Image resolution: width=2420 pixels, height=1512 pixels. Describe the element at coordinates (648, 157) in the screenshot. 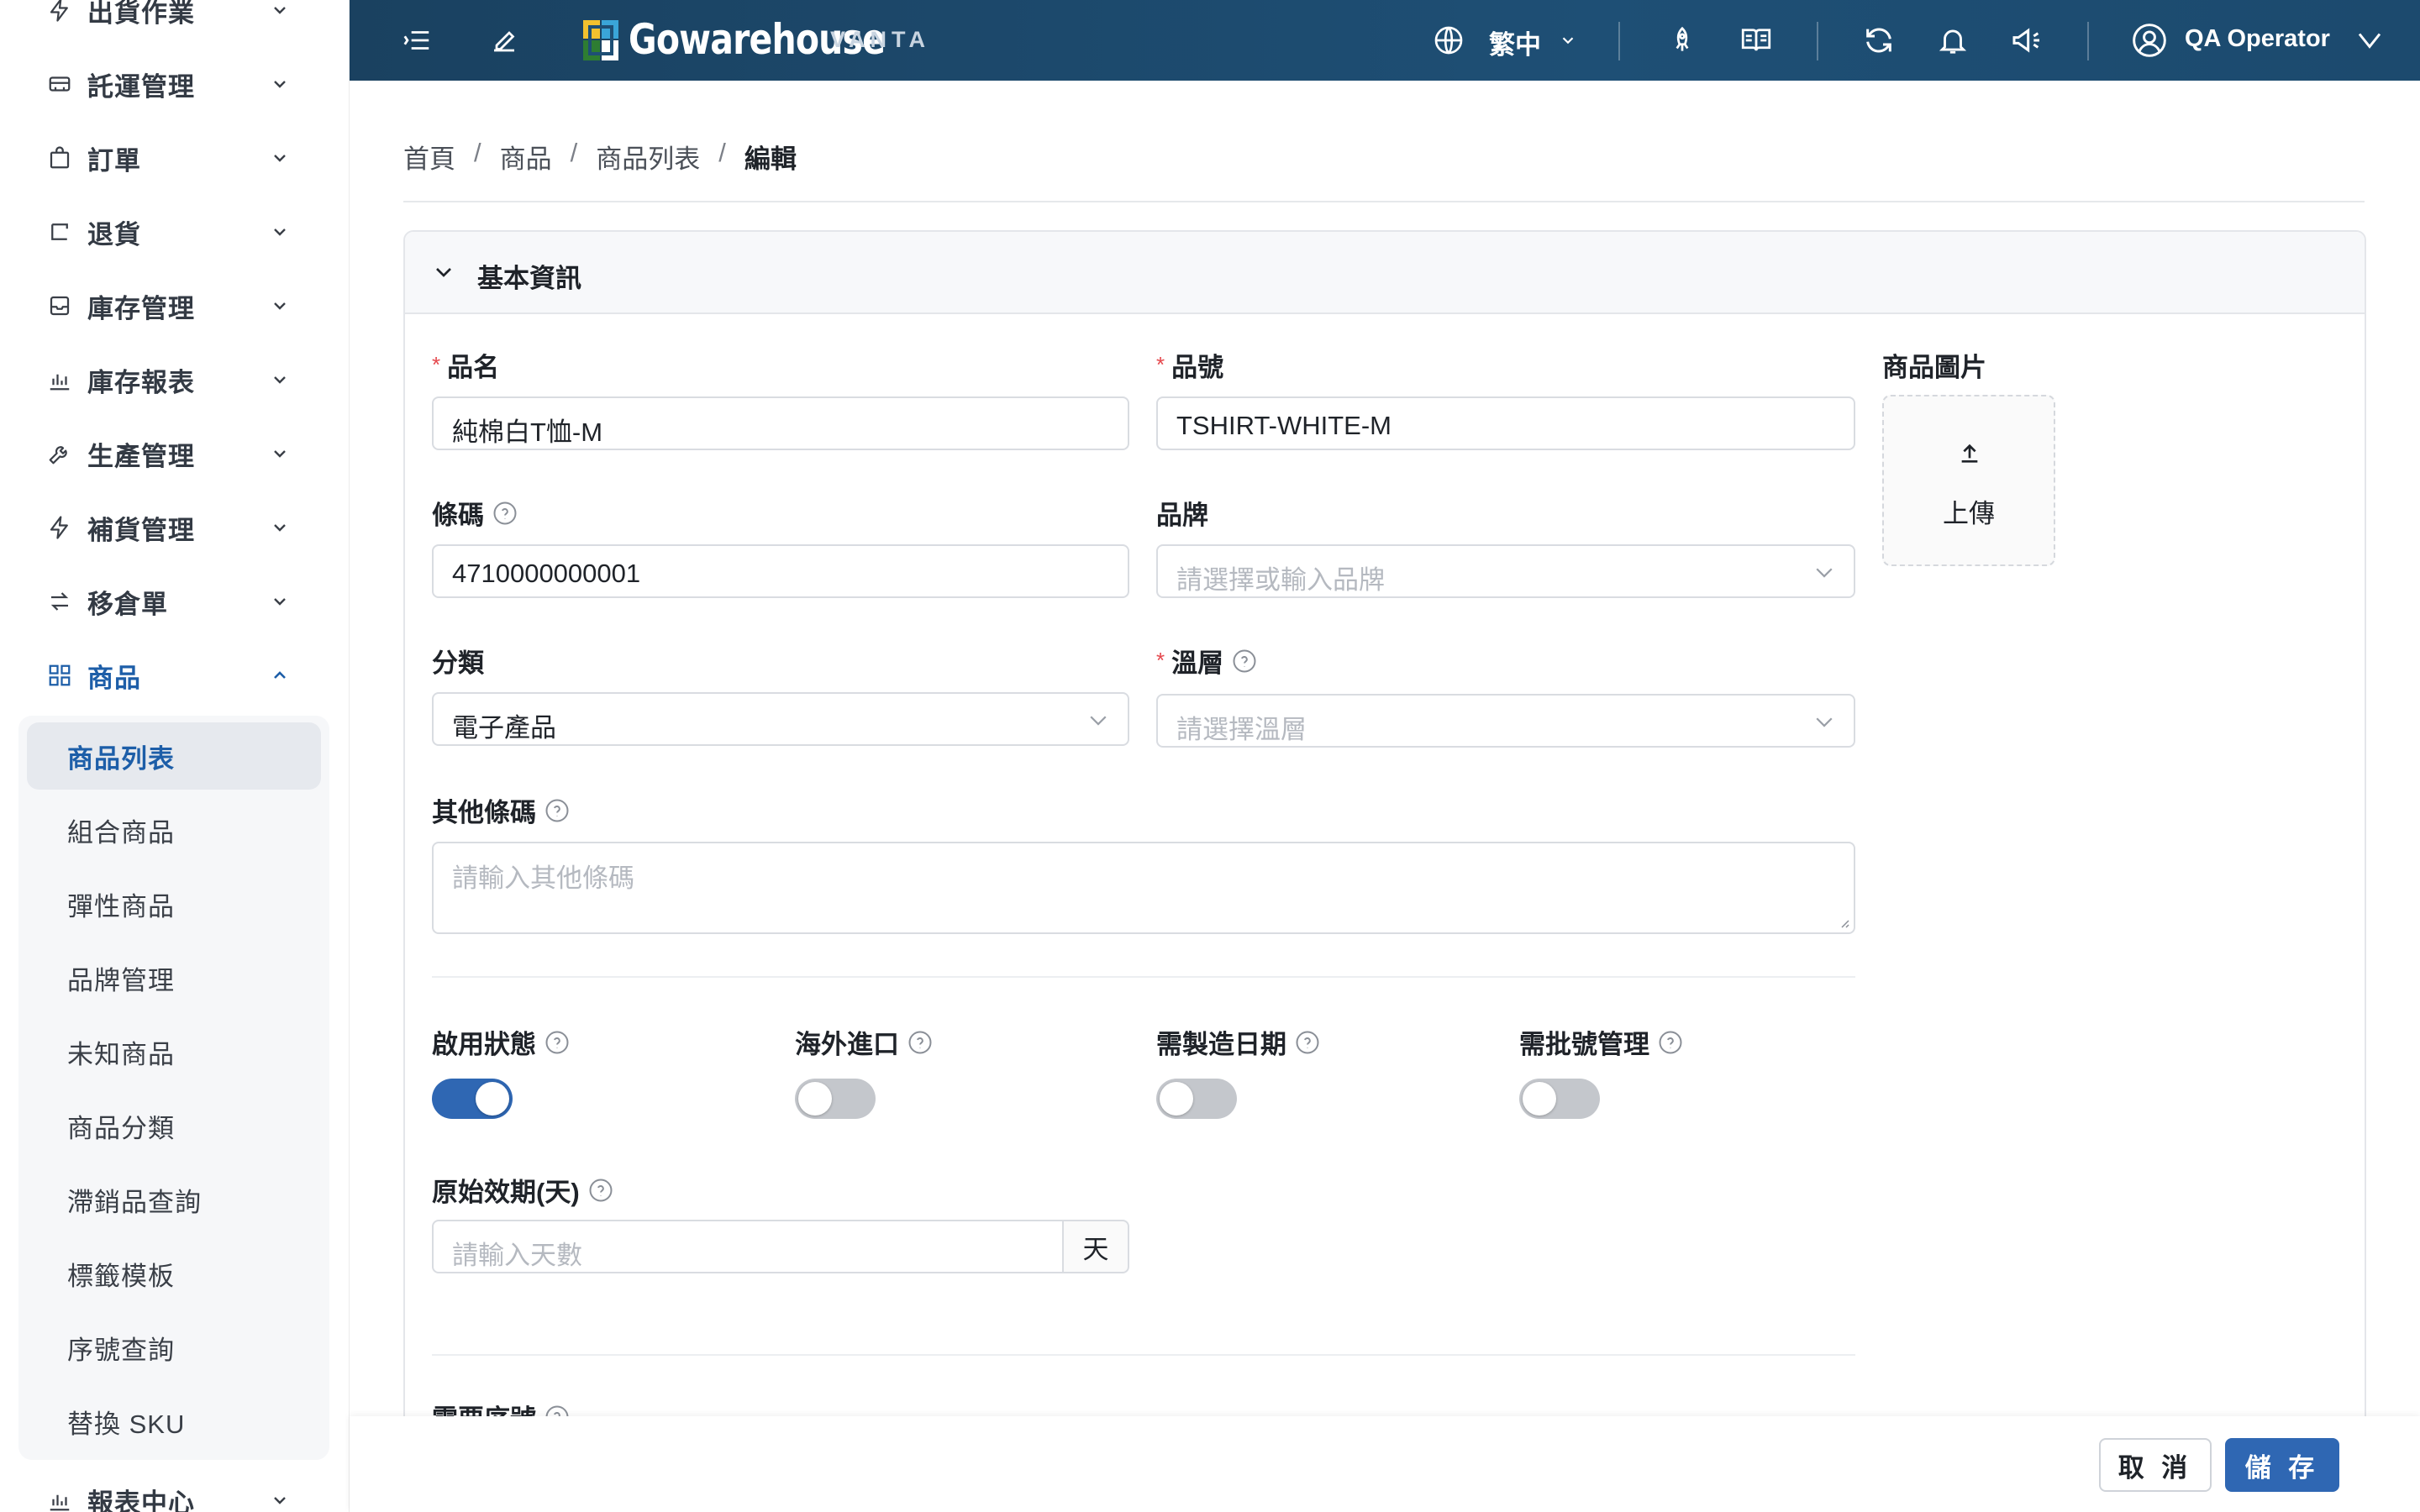

I see `breadcrumb-product-list: 商品列表` at that location.